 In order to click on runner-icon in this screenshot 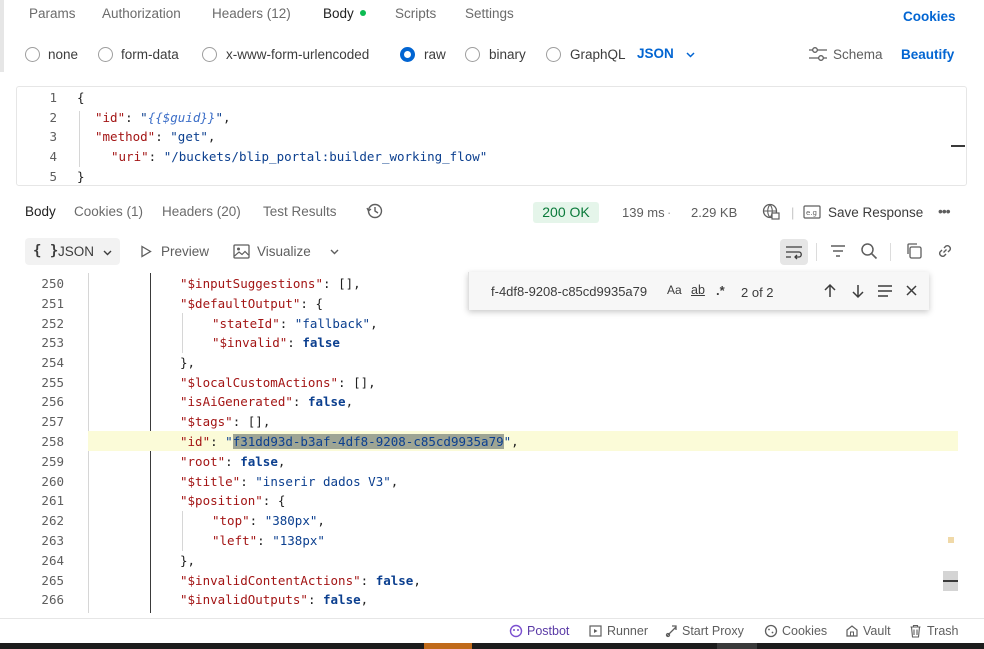, I will do `click(595, 631)`.